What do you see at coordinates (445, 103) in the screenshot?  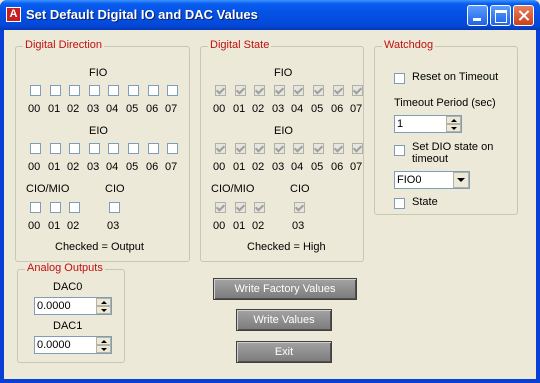 I see `timeout-period-label: Timeout Period (sec)` at bounding box center [445, 103].